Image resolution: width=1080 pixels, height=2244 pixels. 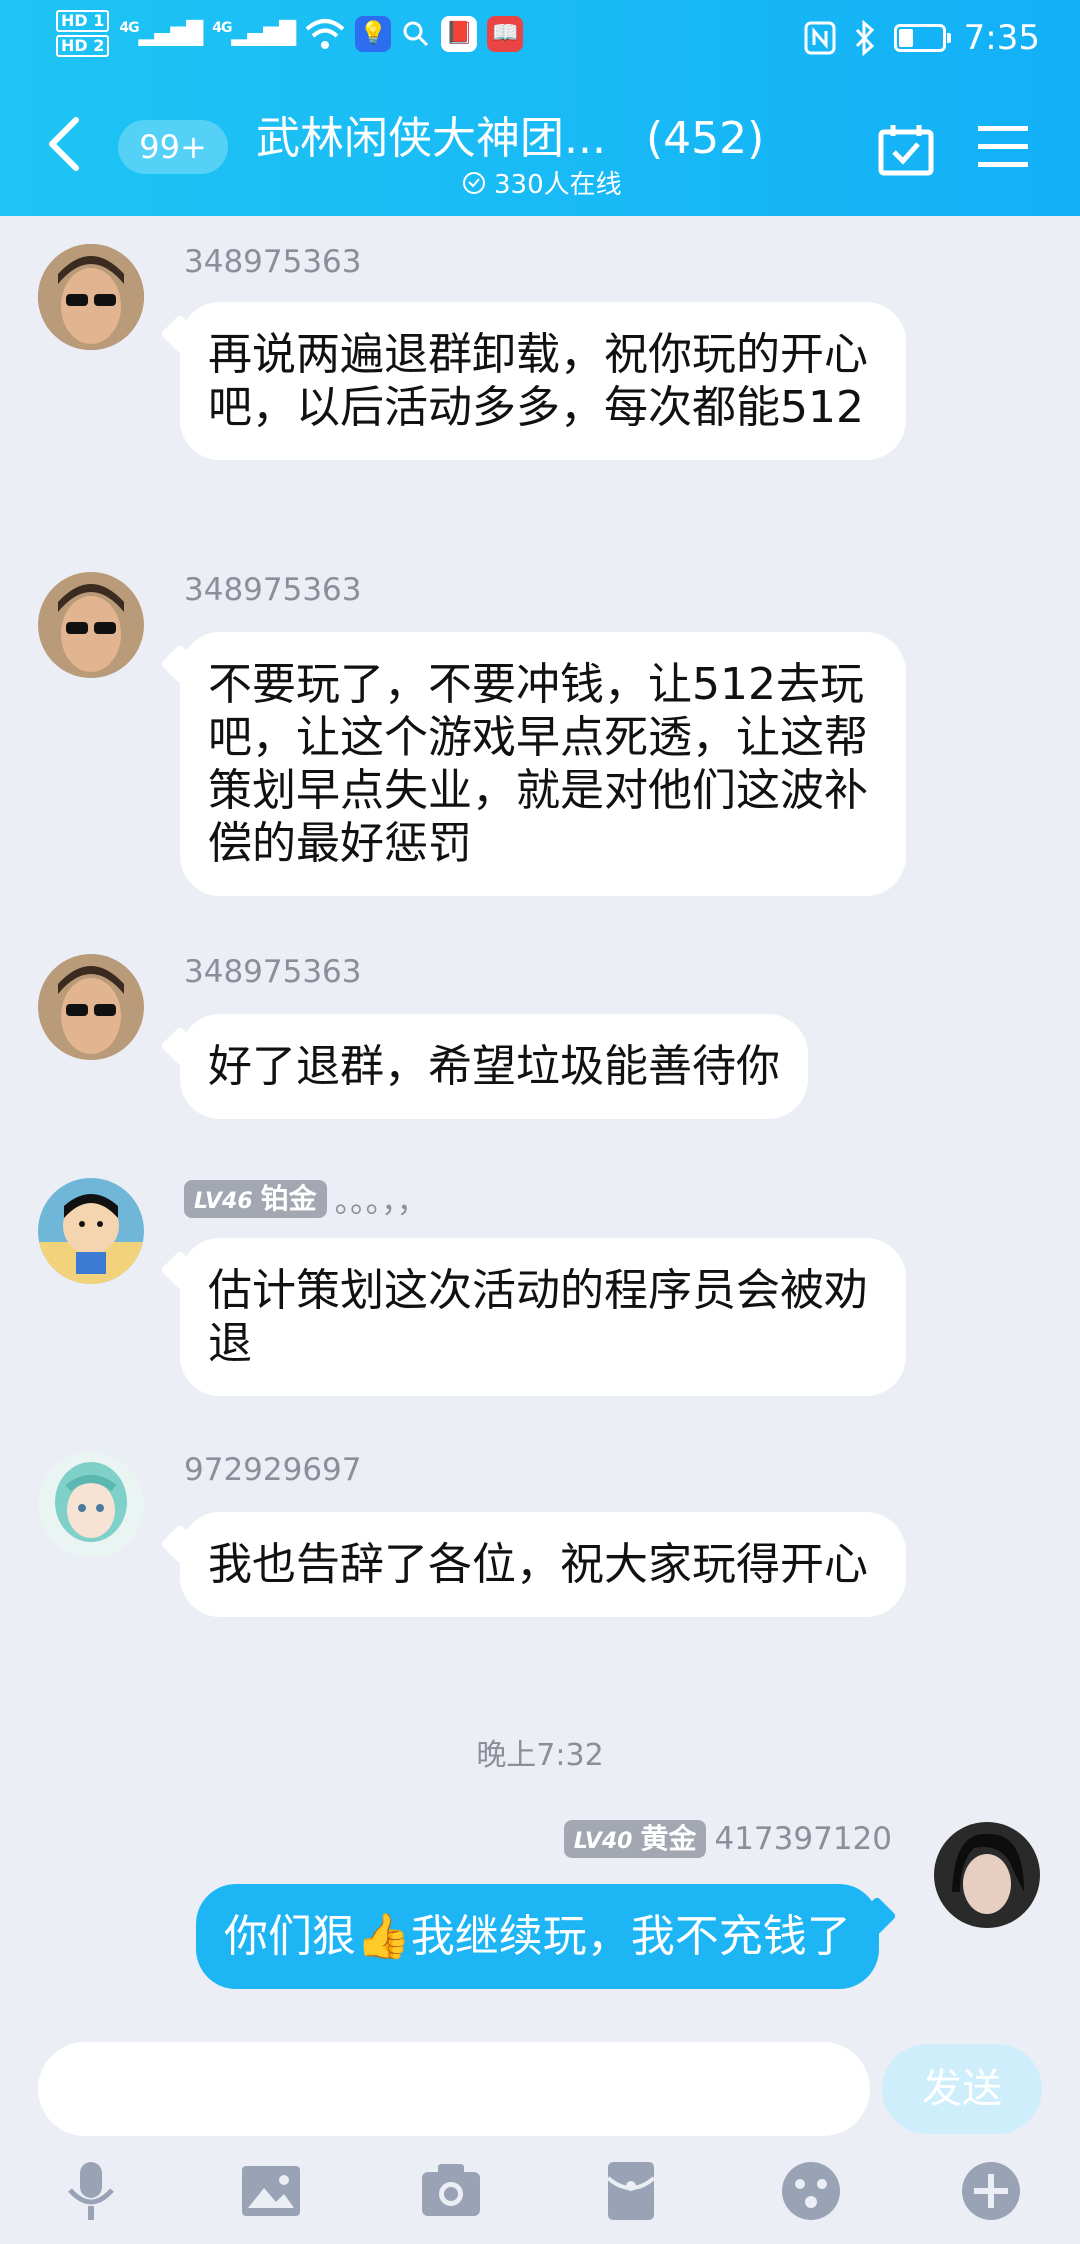 What do you see at coordinates (373, 33) in the screenshot?
I see `bulb-app-icon: 💡` at bounding box center [373, 33].